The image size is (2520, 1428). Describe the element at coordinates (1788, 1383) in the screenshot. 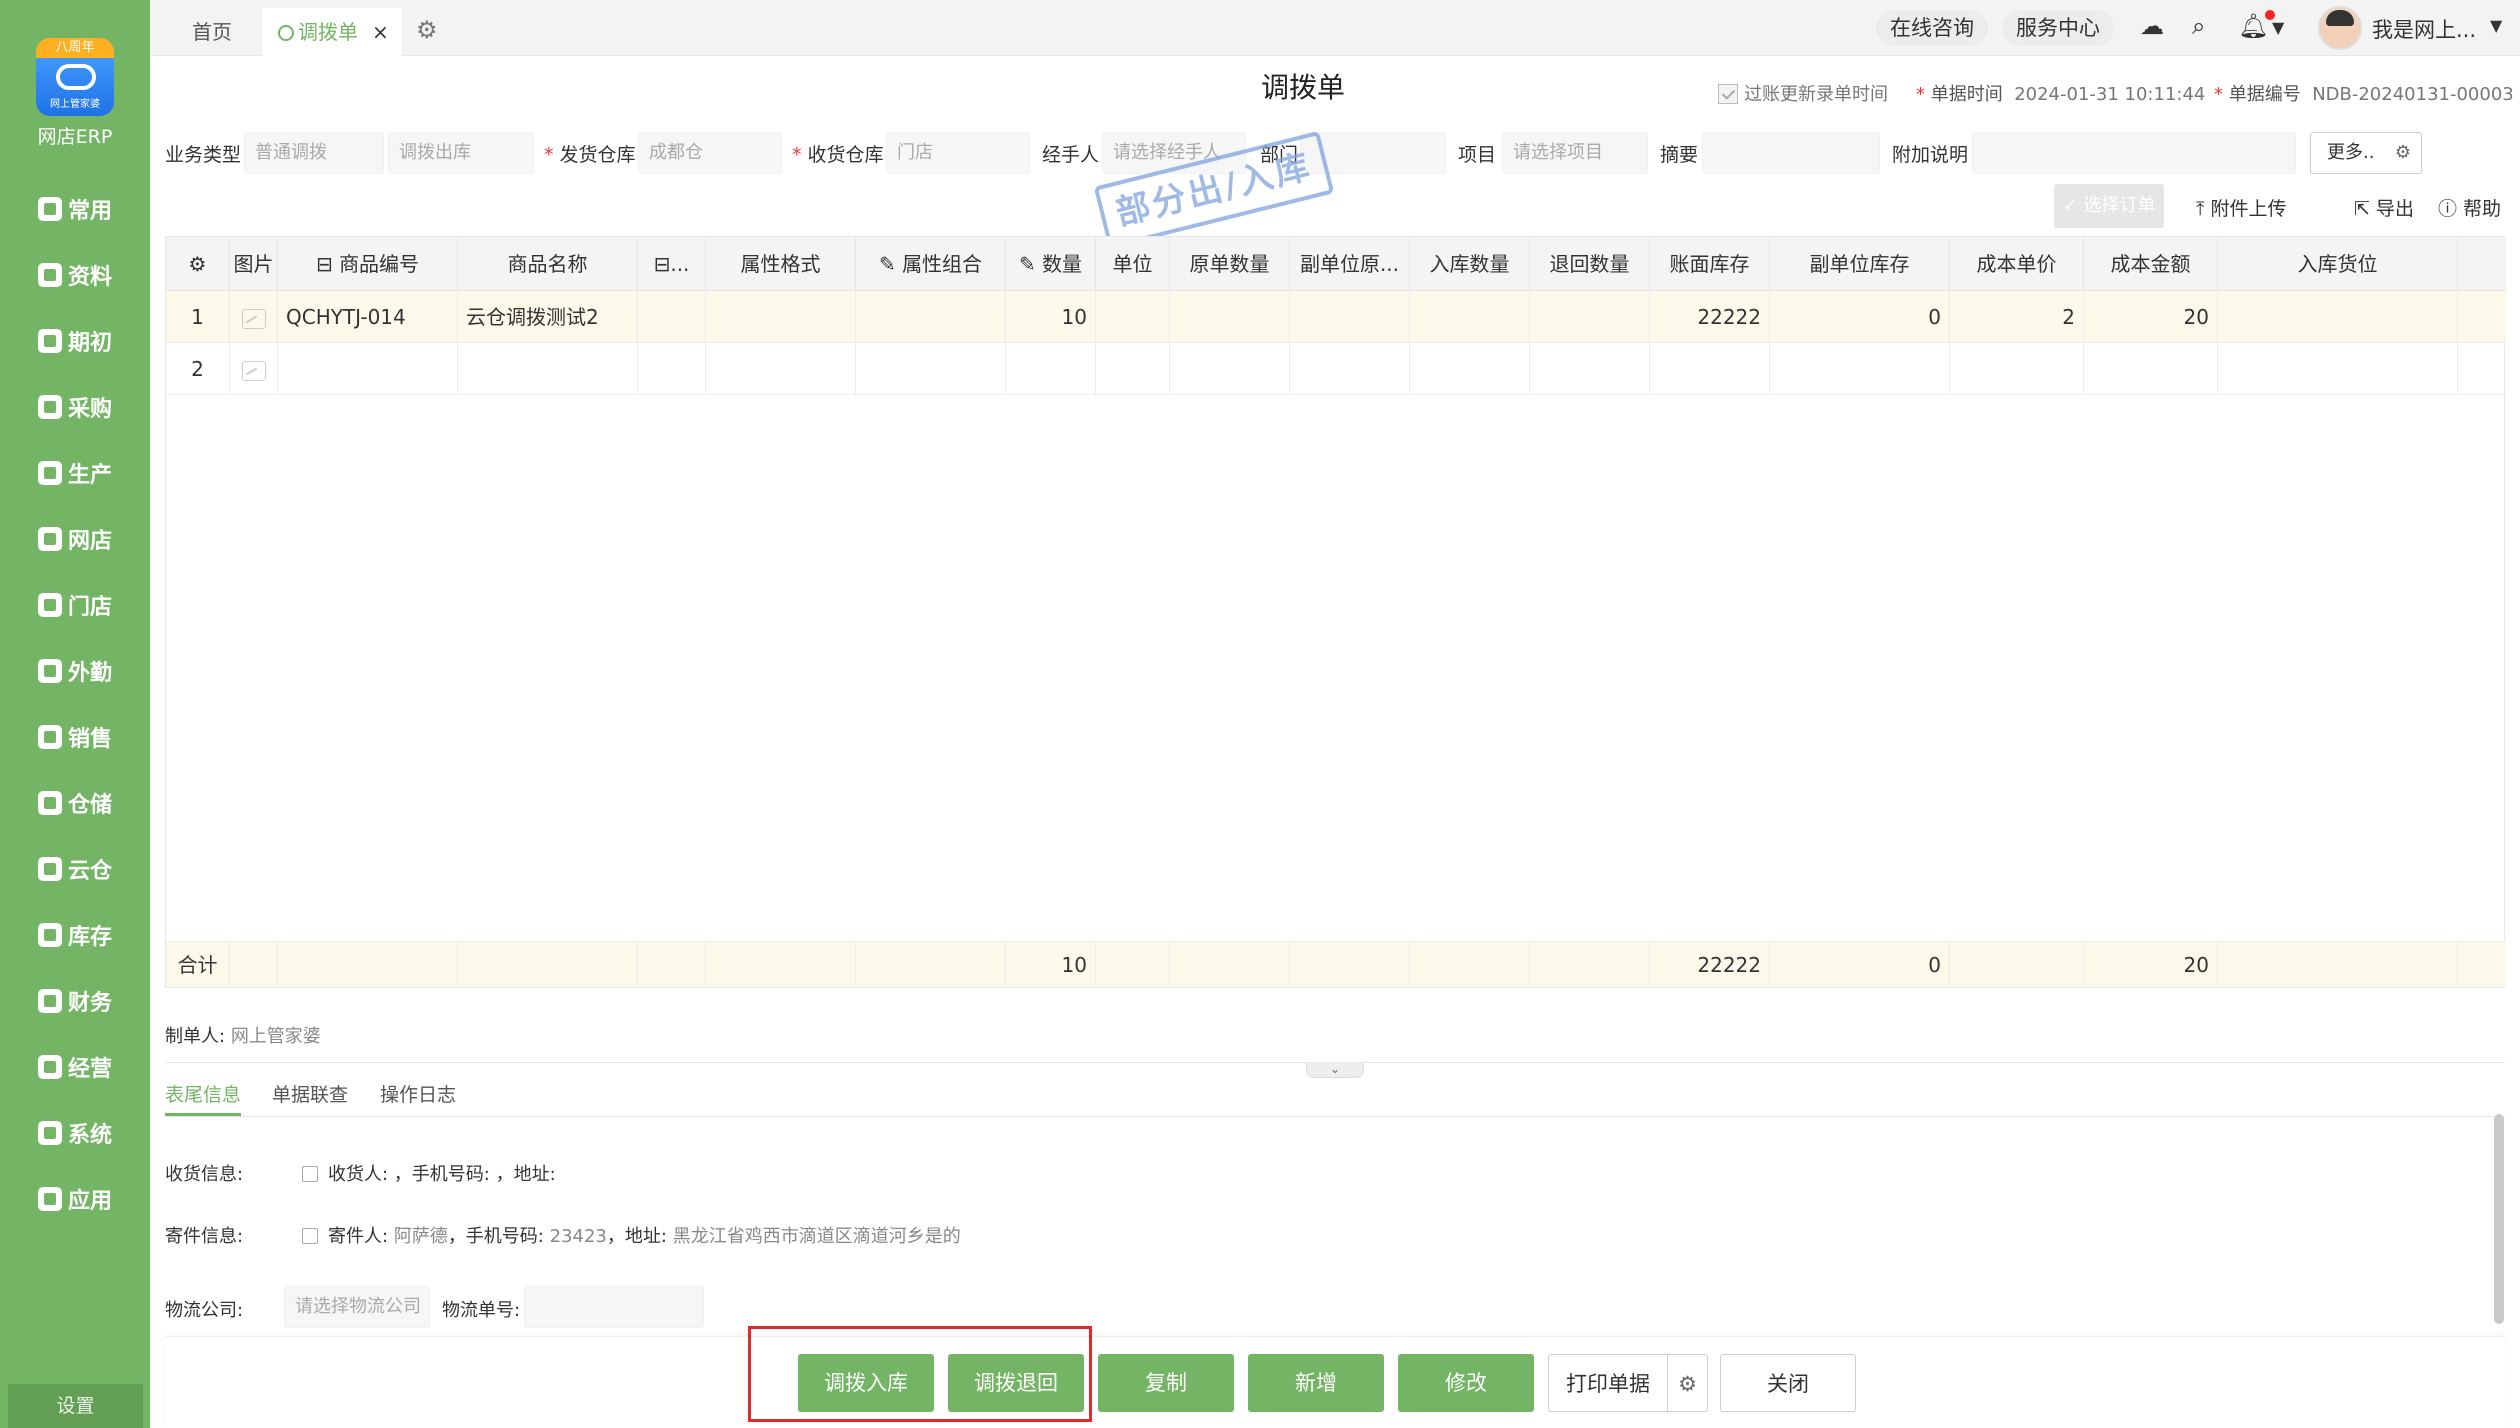

I see `close-button: 关闭` at that location.